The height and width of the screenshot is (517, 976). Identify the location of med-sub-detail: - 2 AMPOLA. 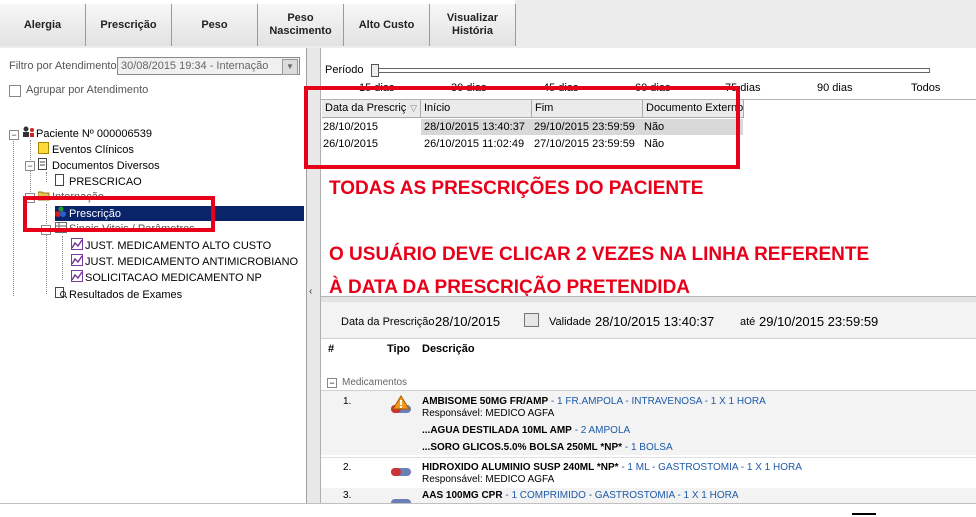
(602, 430).